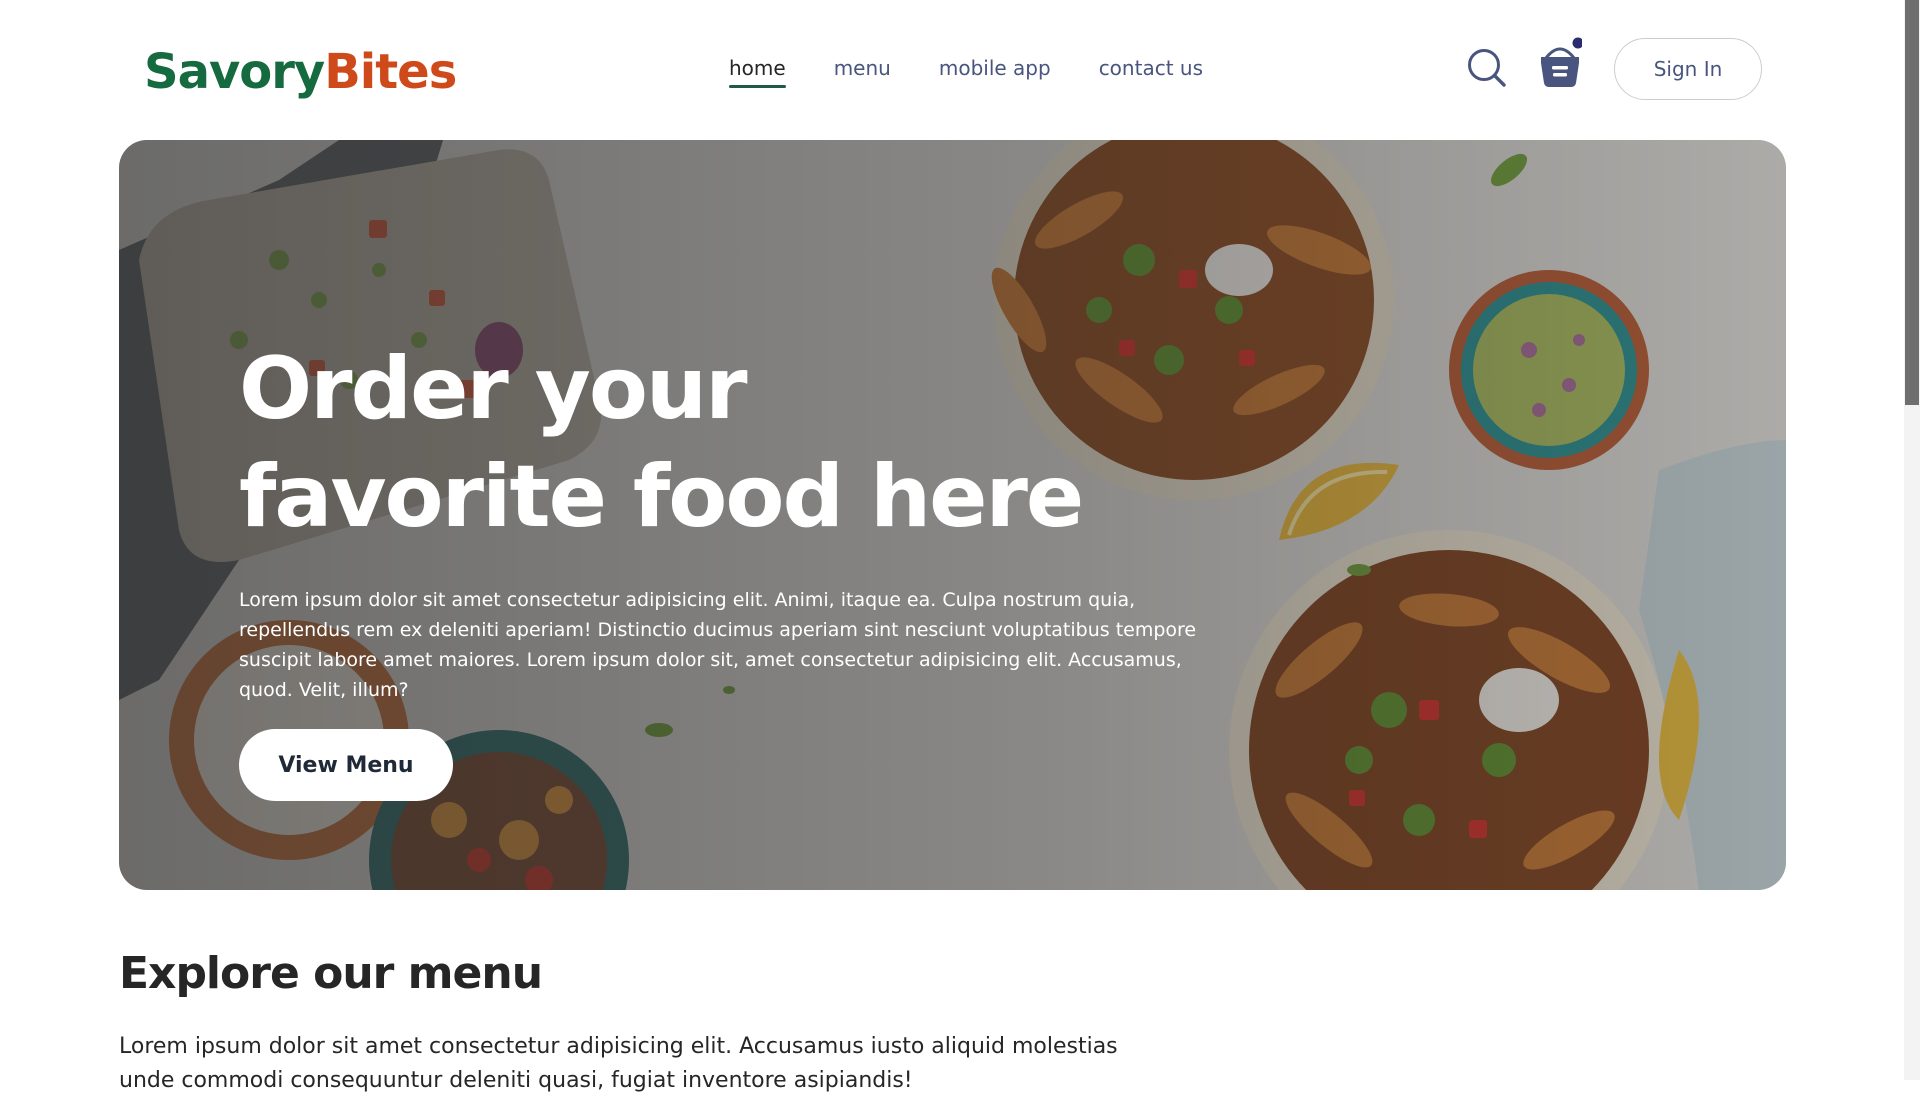 This screenshot has height=1098, width=1920. I want to click on view-menu-button: View Menu, so click(346, 765).